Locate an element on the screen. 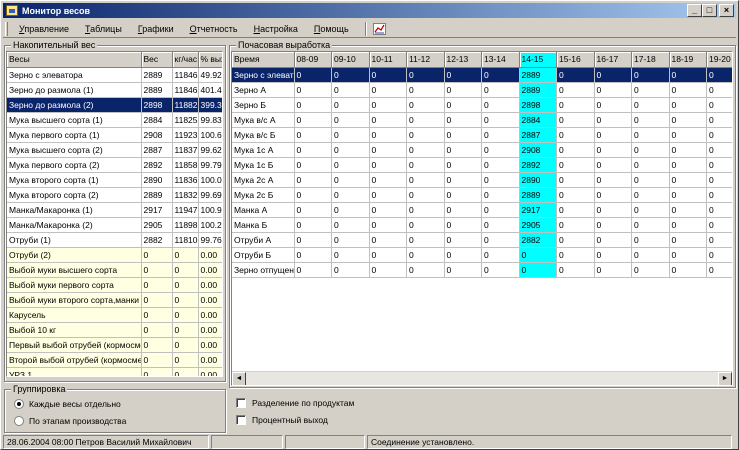 The height and width of the screenshot is (450, 739). percent-output-checkbox is located at coordinates (241, 420).